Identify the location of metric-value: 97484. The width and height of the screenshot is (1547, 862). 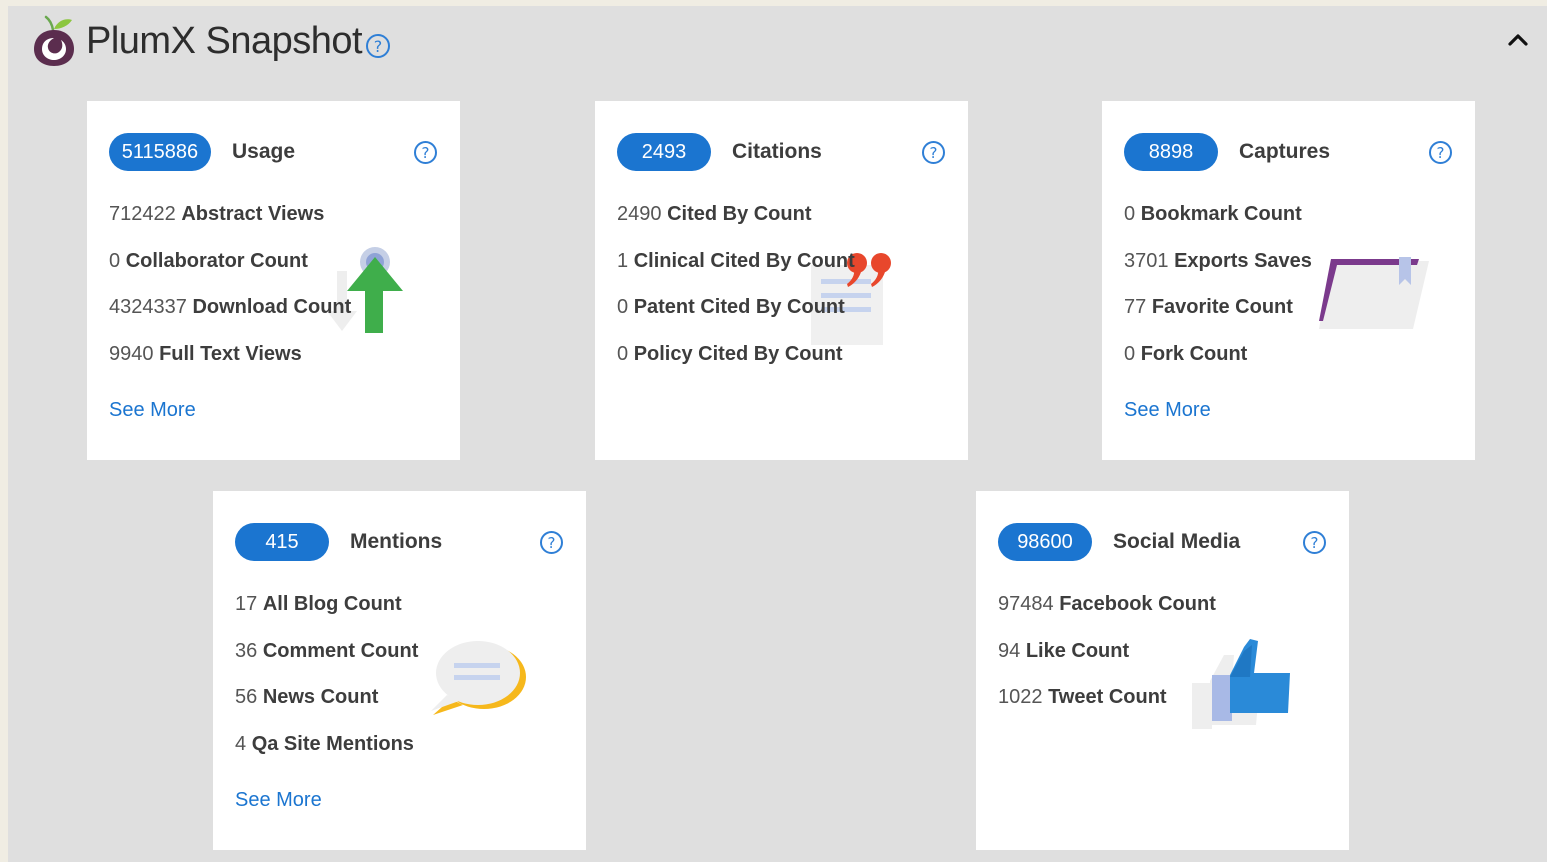
(1026, 604).